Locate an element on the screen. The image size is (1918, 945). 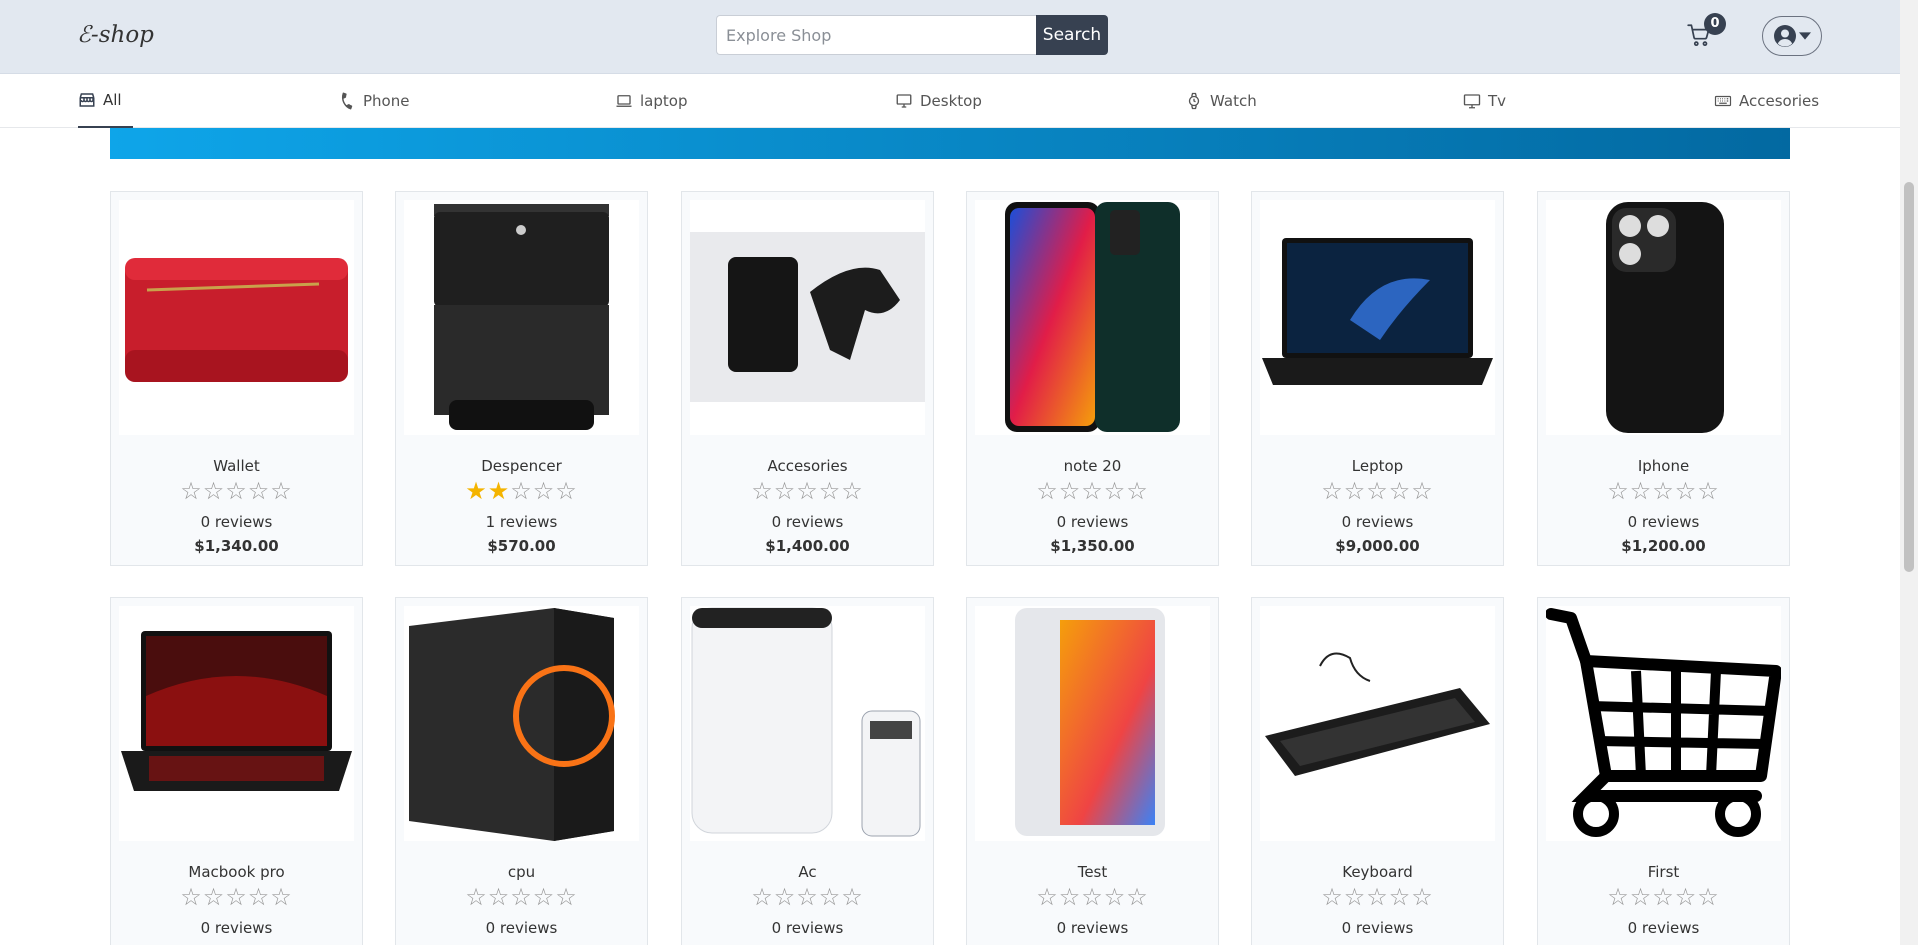
review-count: 1 reviews is located at coordinates (521, 522).